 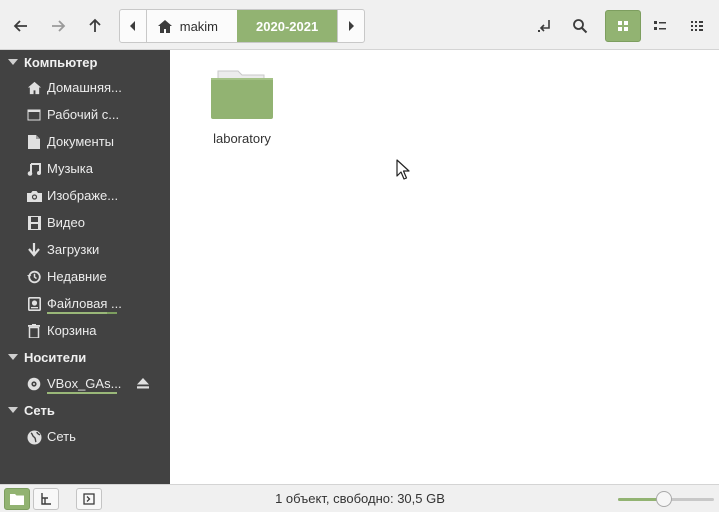 I want to click on chevron-left-icon, so click(x=132, y=26).